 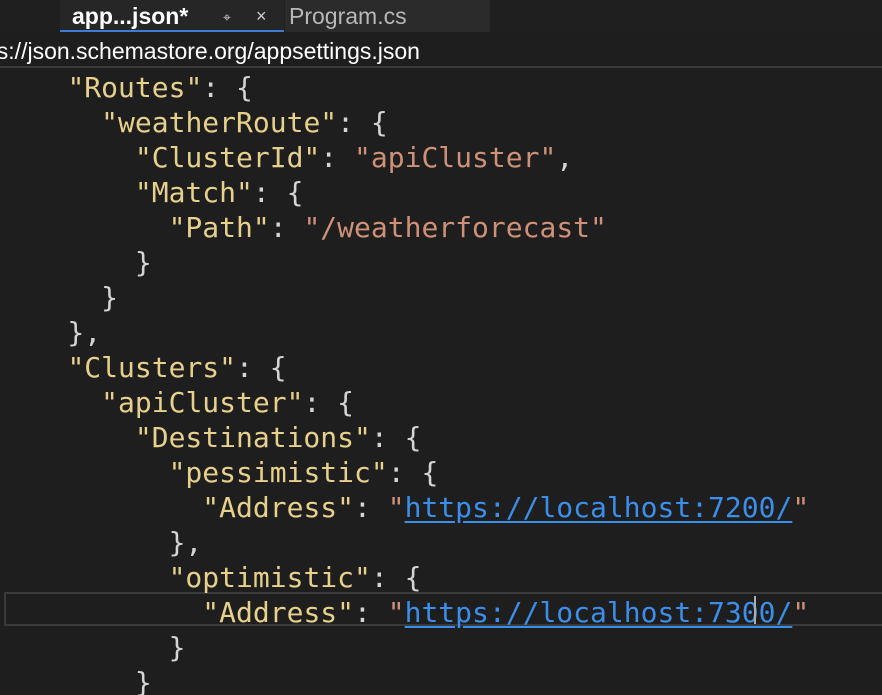 What do you see at coordinates (599, 507) in the screenshot?
I see `url-link: https://localhost:7200/` at bounding box center [599, 507].